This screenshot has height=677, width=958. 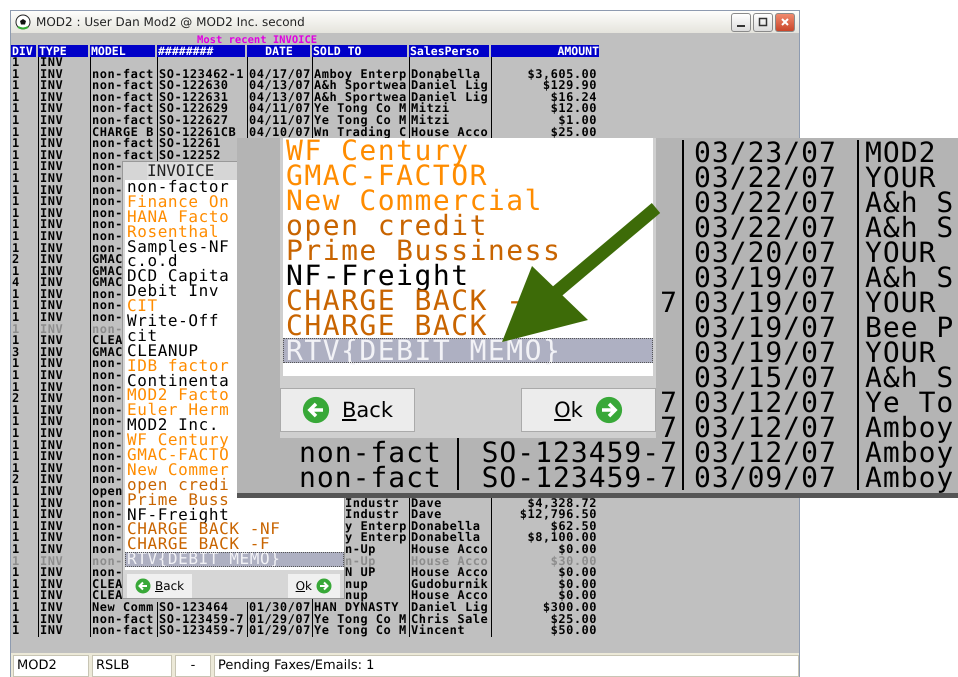 I want to click on table-cell: CHARGE B, so click(x=123, y=131).